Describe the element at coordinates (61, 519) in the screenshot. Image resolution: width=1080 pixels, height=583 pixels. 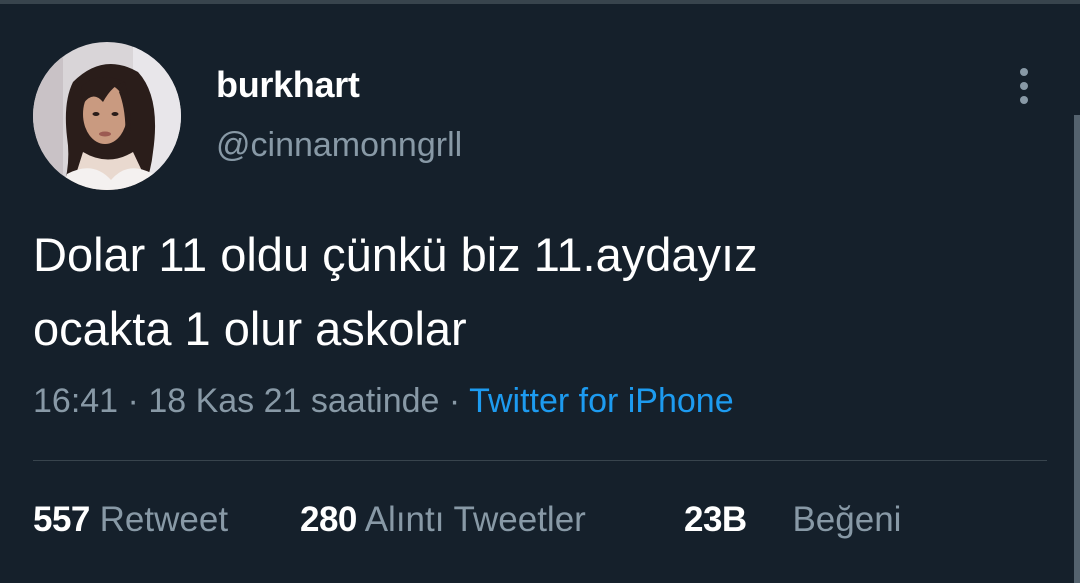
I see `retweet-count: 557` at that location.